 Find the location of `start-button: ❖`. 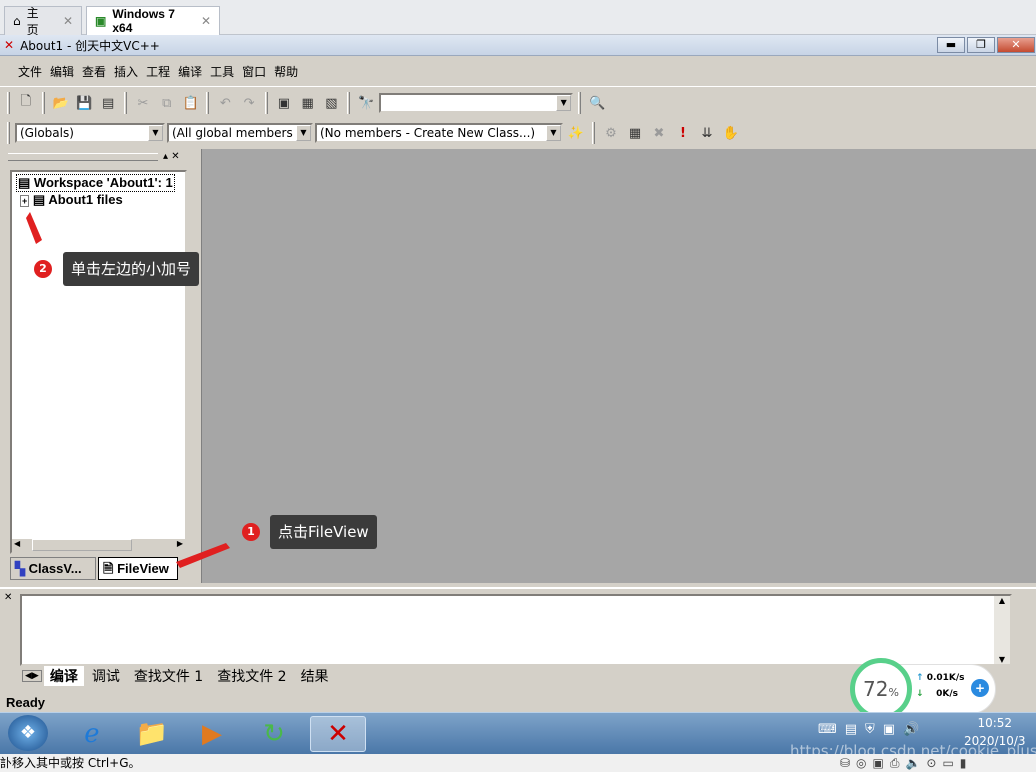

start-button: ❖ is located at coordinates (28, 733).